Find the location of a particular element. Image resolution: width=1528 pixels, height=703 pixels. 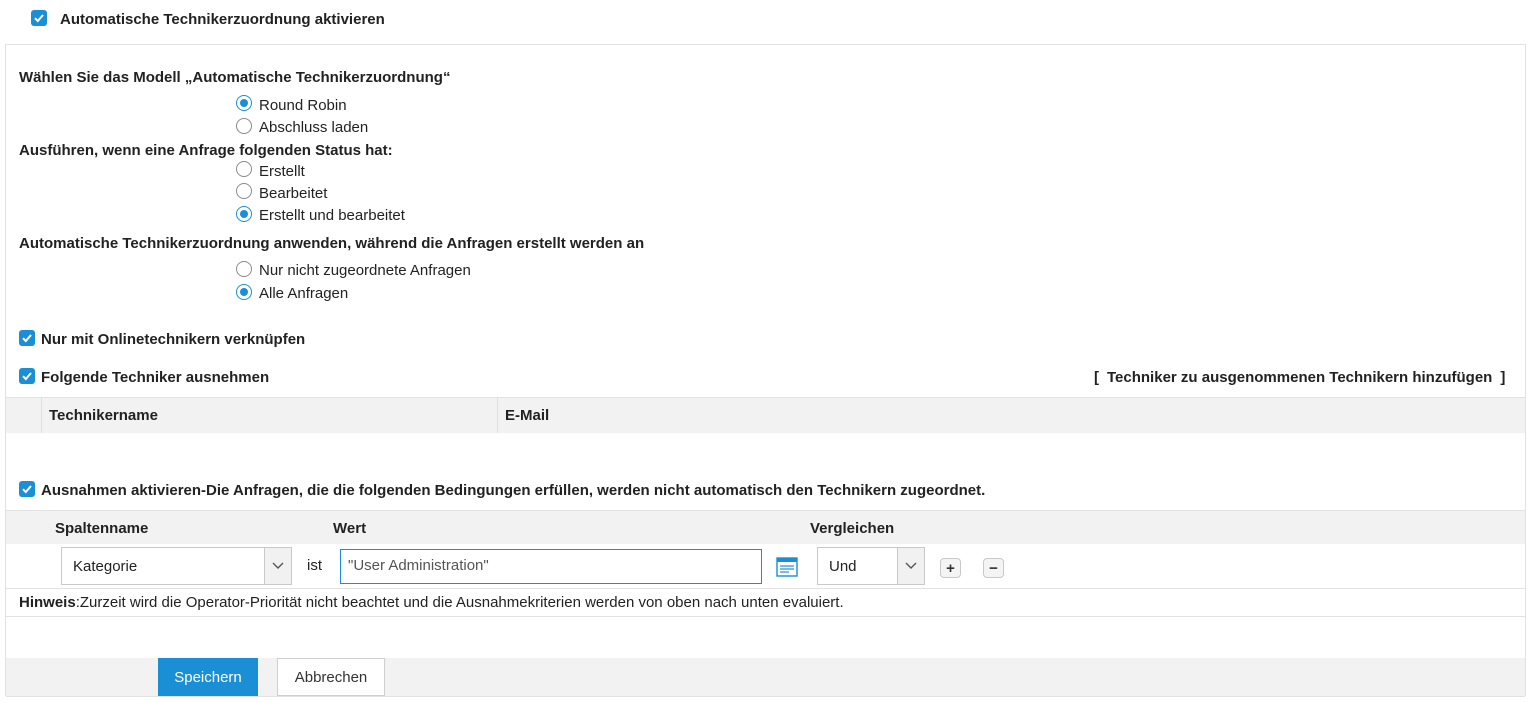

panel-top-border is located at coordinates (765, 44).